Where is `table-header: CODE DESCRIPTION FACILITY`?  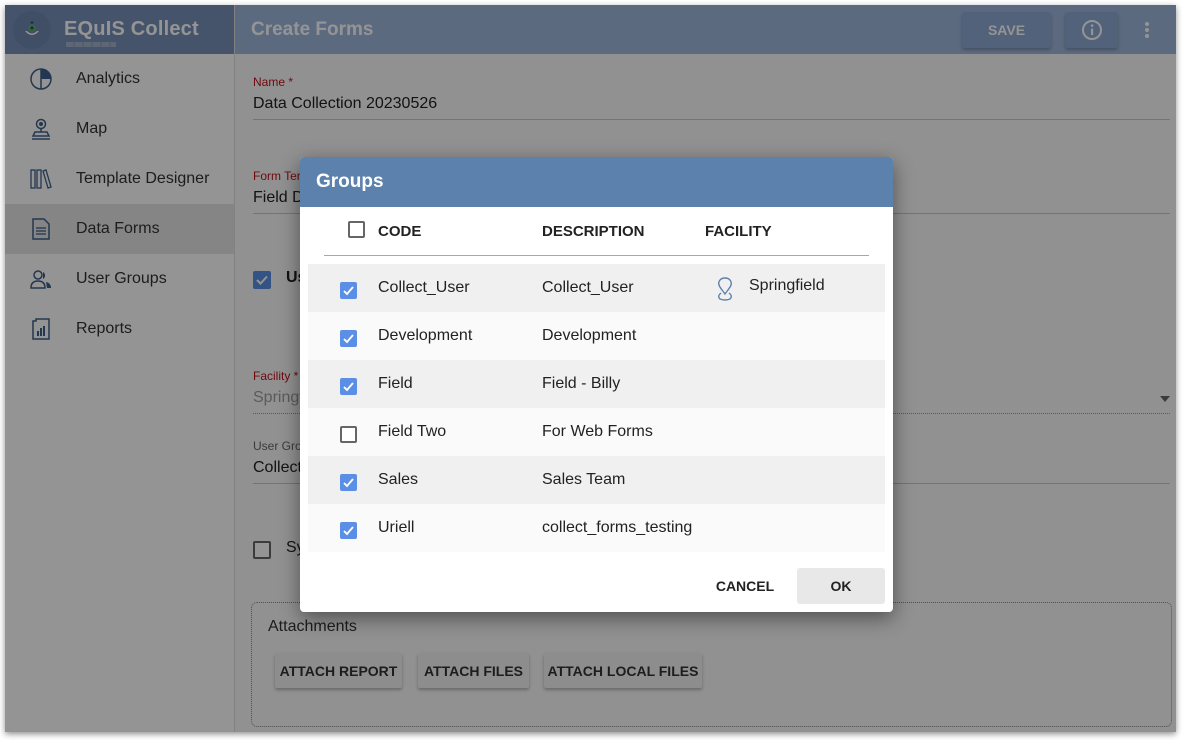
table-header: CODE DESCRIPTION FACILITY is located at coordinates (596, 231).